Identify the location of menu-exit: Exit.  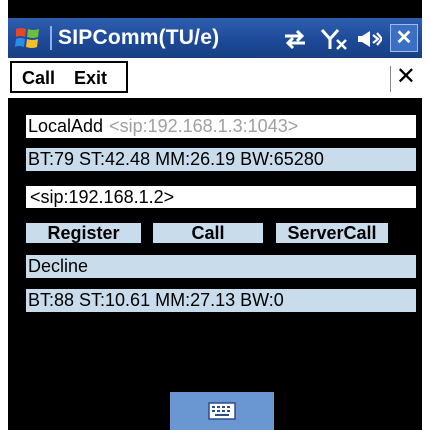
(90, 78).